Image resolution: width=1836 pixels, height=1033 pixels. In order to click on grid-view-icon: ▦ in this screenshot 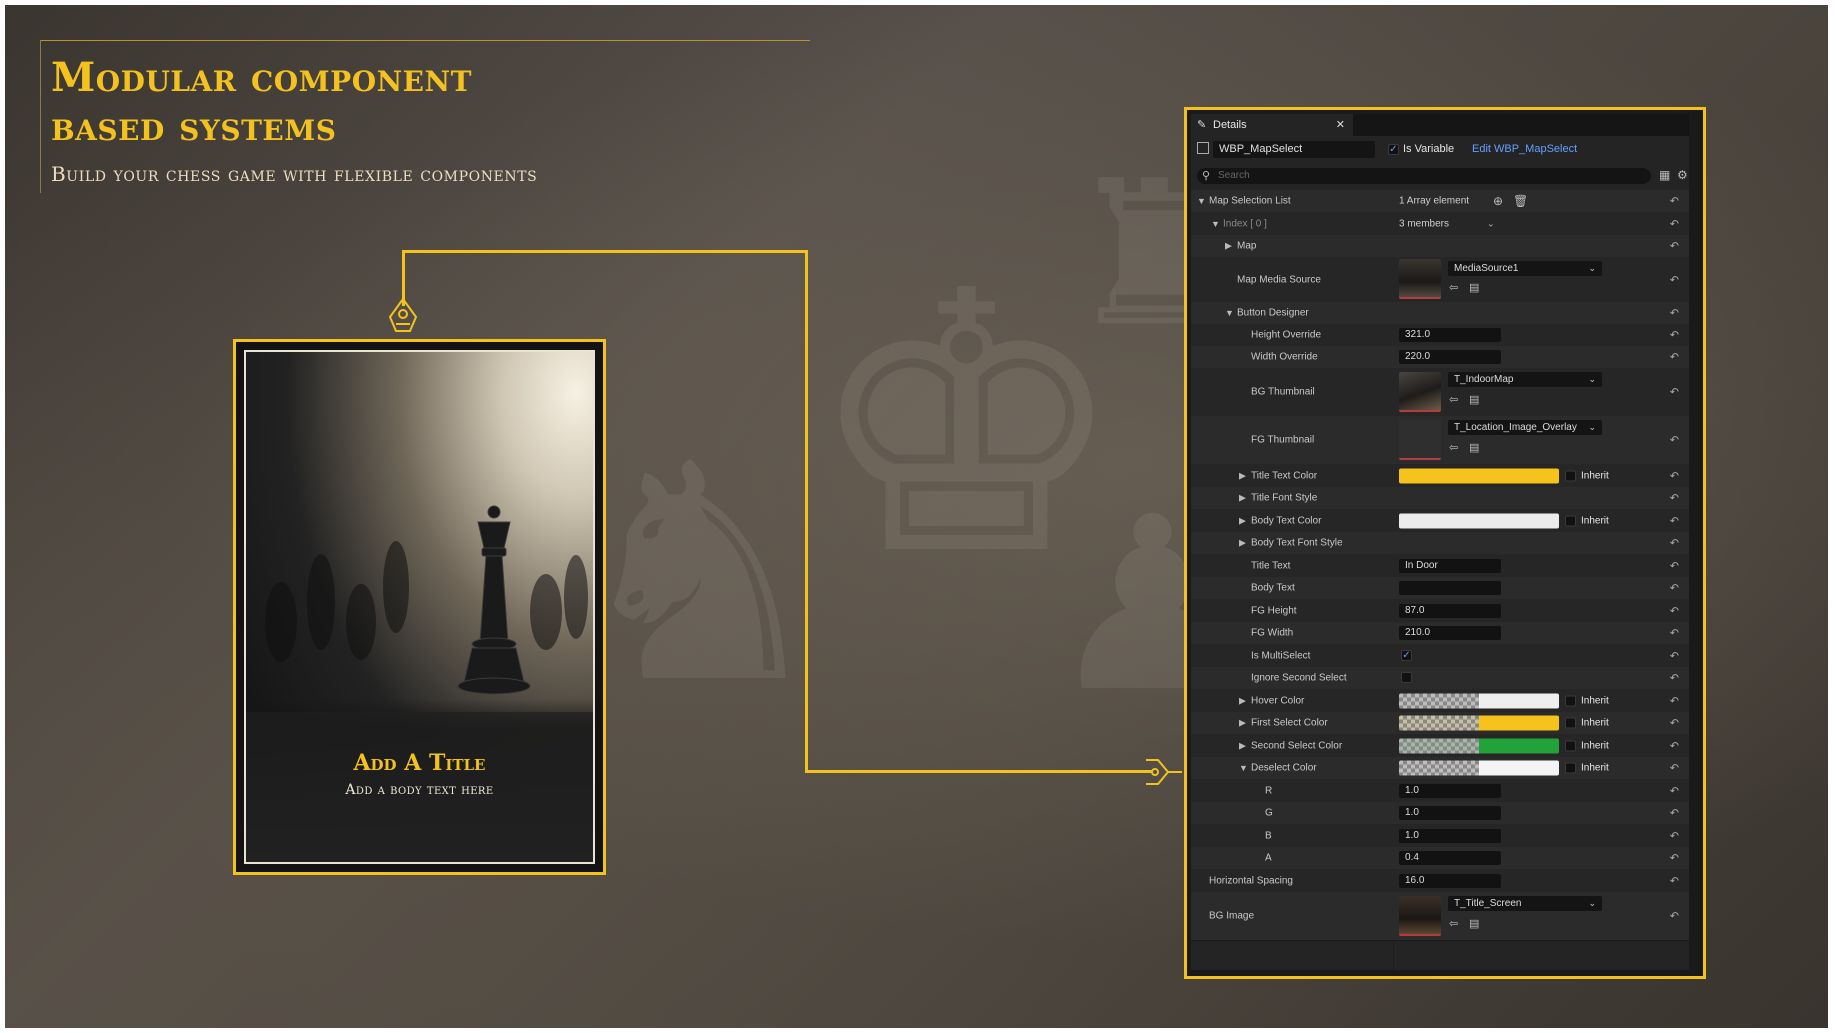, I will do `click(1664, 175)`.